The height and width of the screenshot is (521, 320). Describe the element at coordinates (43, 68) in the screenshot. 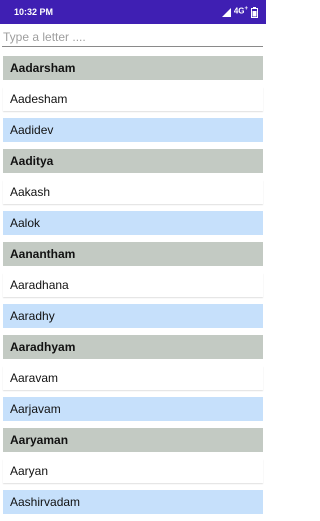

I see `list-item-label: Aadarsham` at that location.